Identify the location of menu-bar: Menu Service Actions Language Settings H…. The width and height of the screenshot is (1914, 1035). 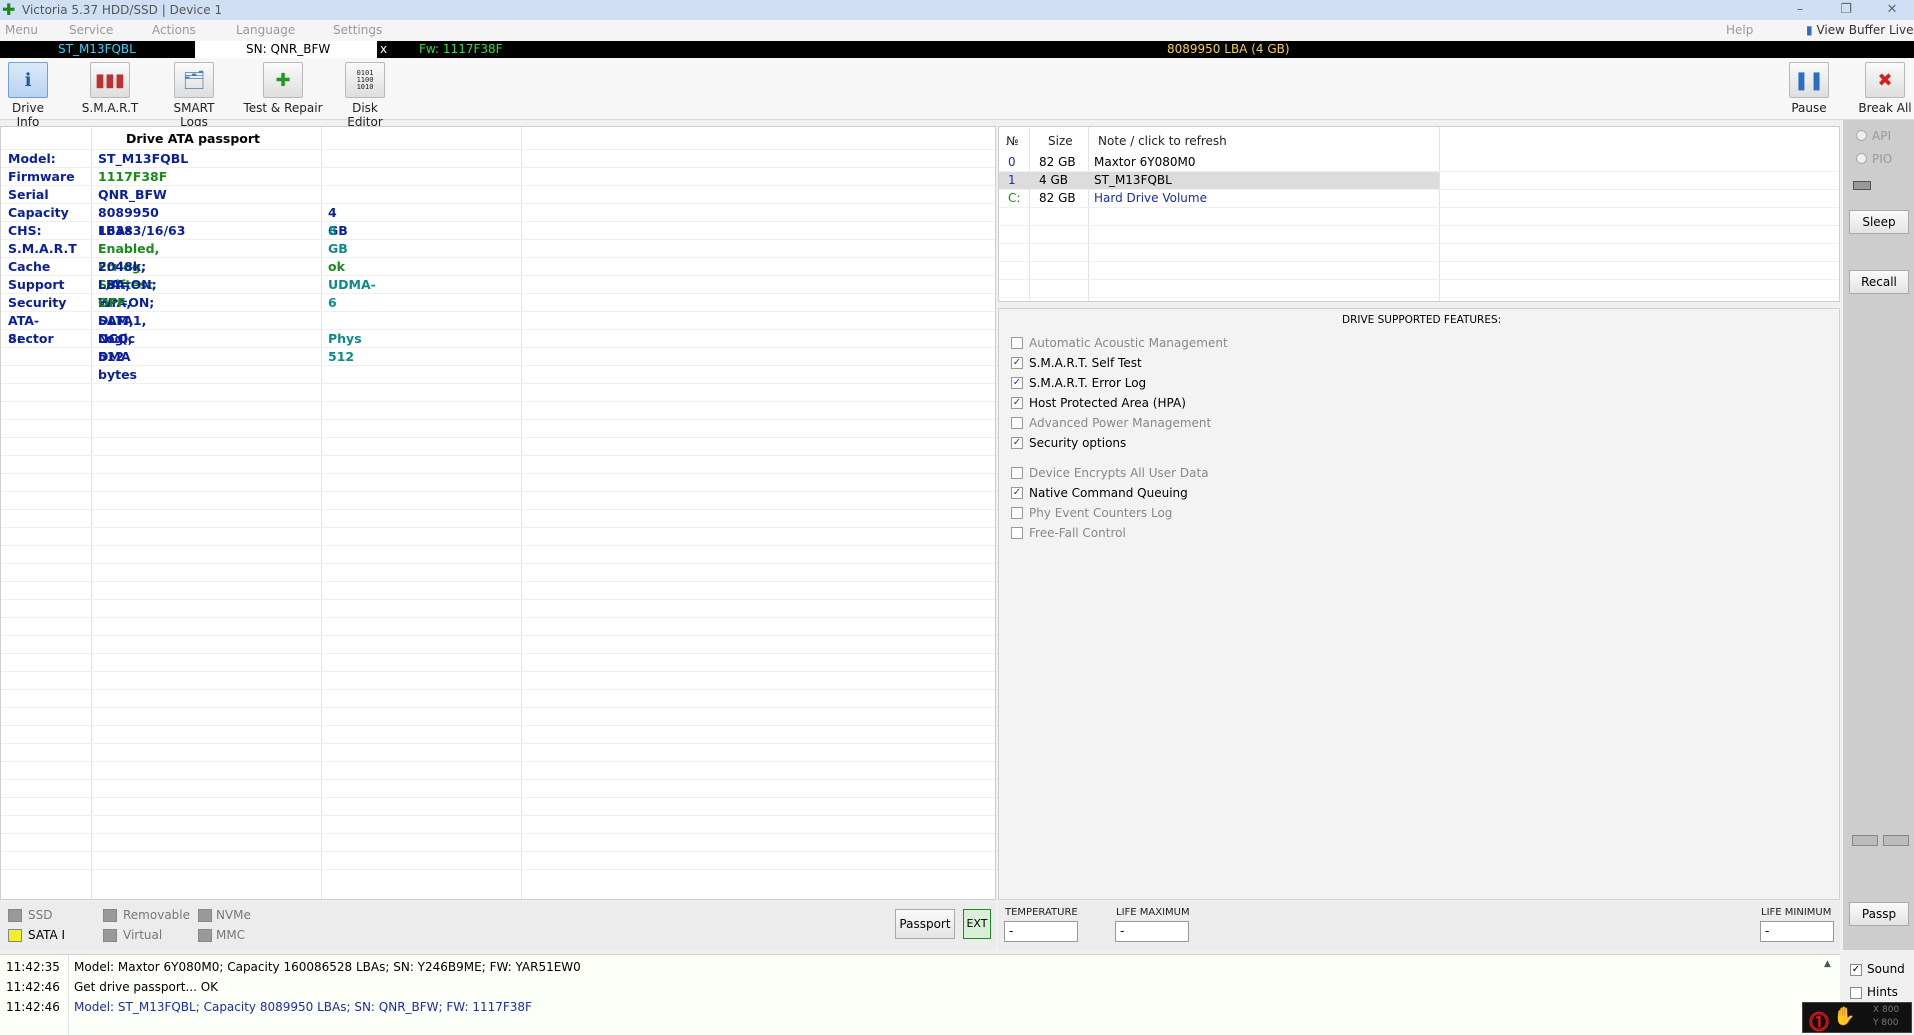
(957, 30).